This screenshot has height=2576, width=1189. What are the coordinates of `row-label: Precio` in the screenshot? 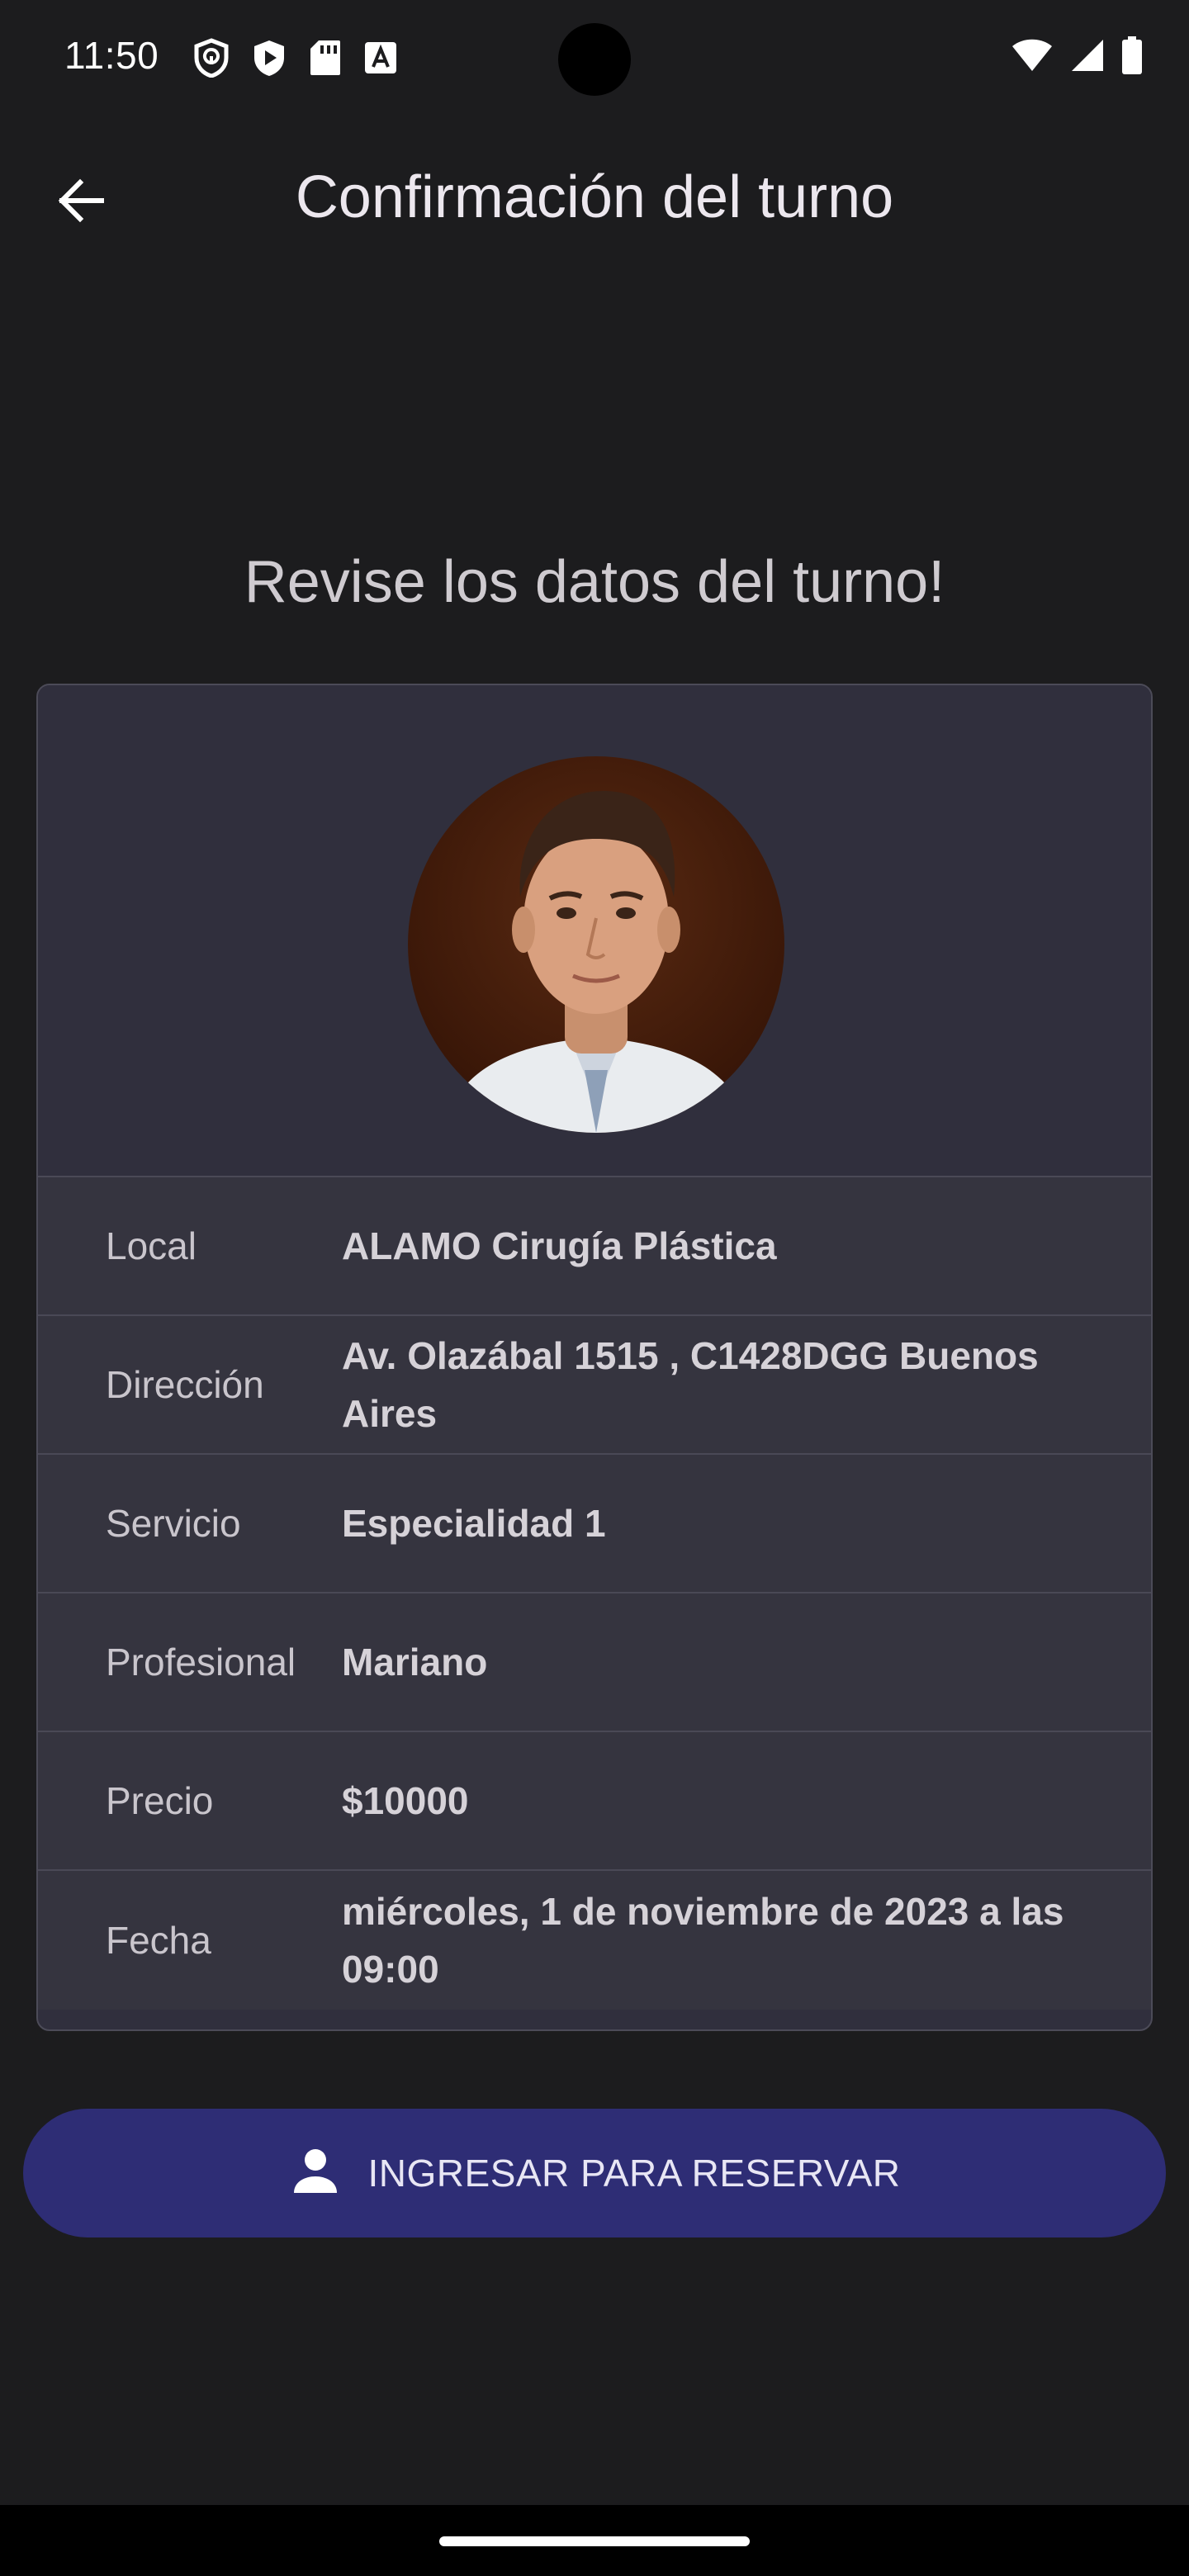 It's located at (160, 1800).